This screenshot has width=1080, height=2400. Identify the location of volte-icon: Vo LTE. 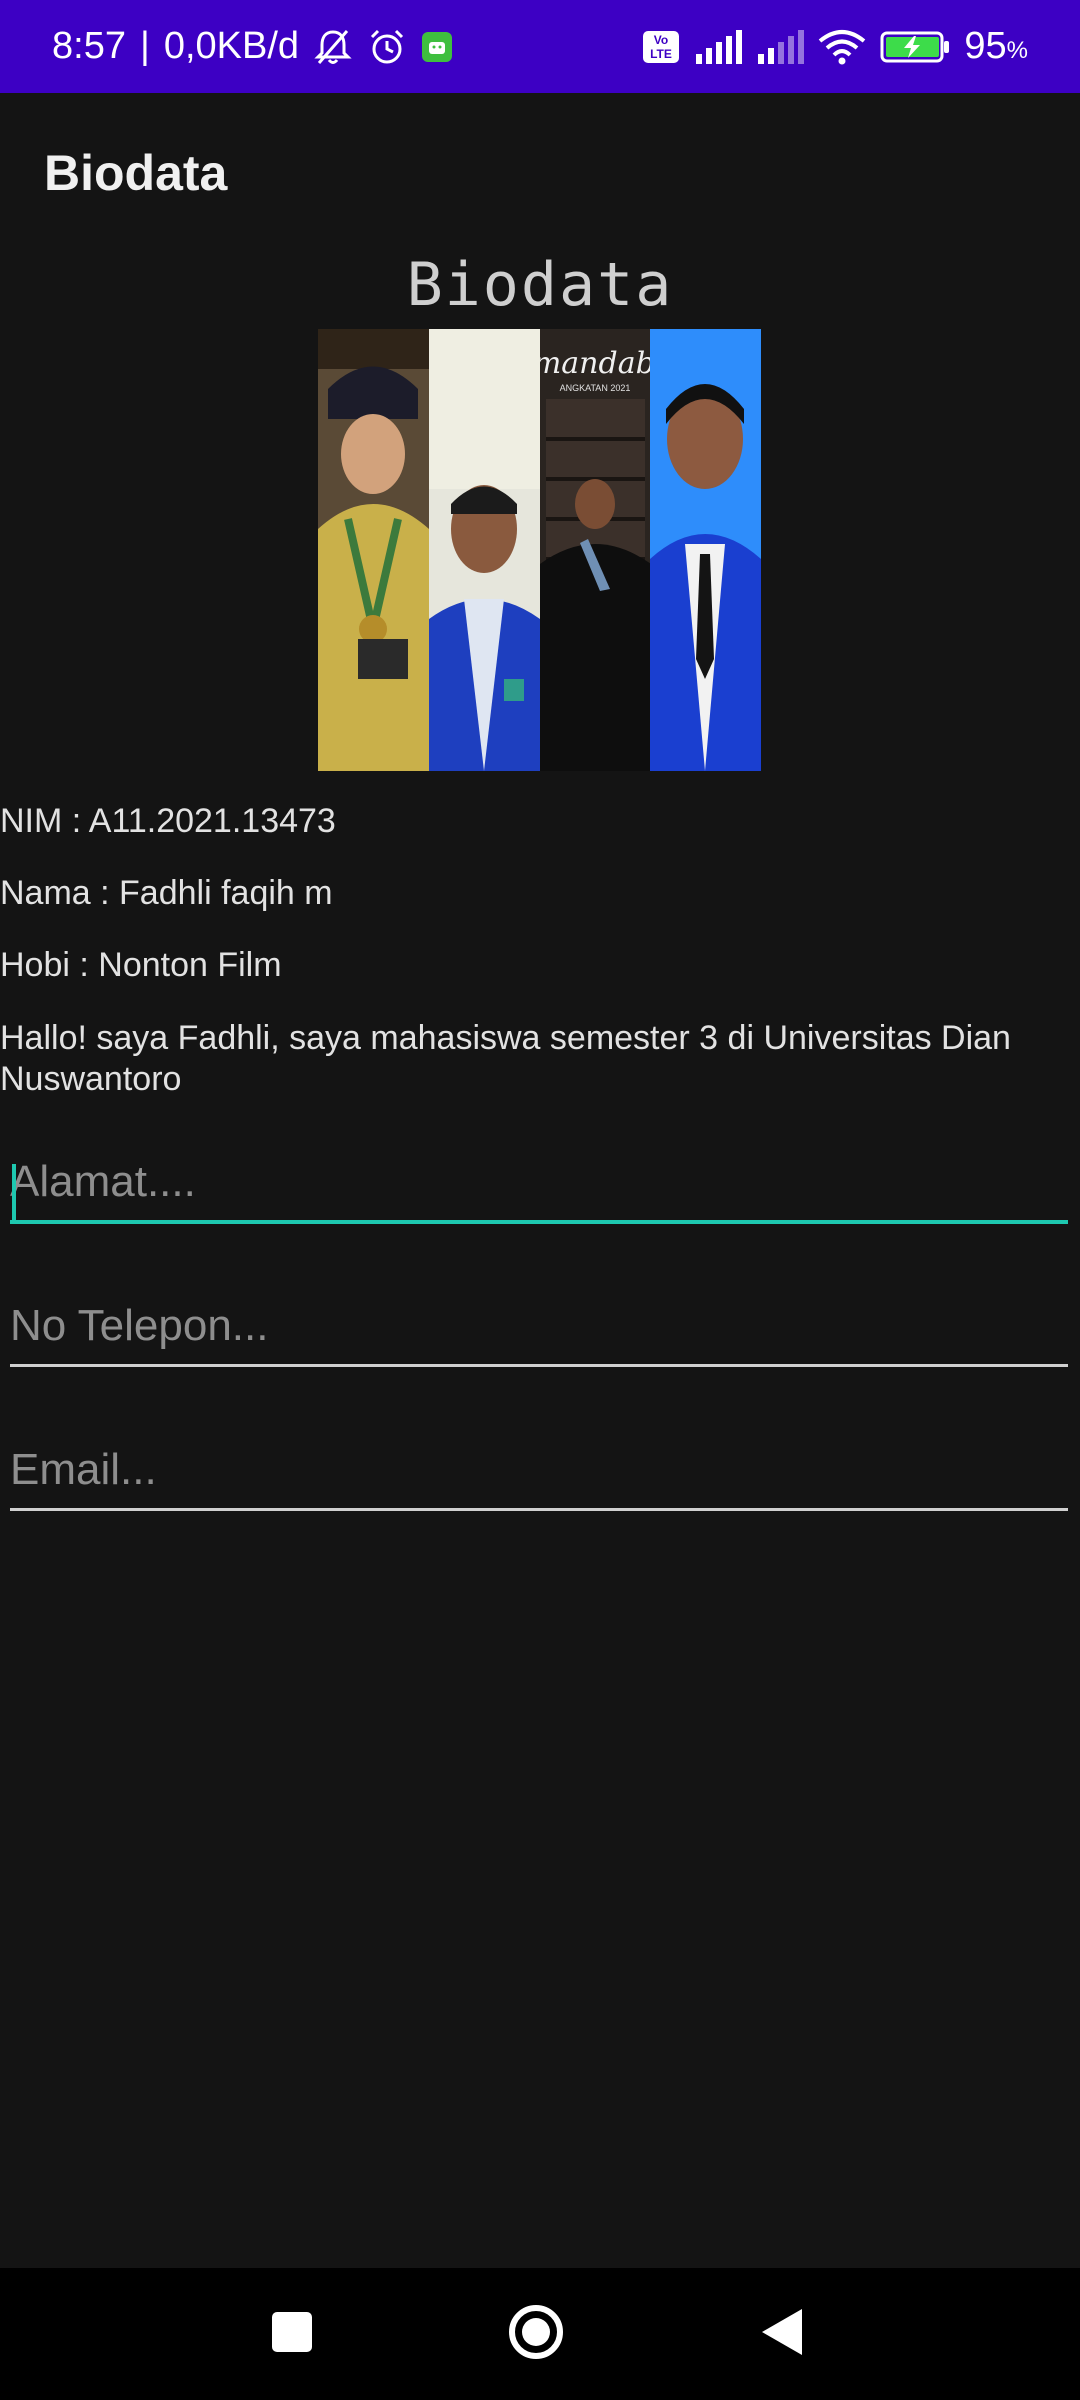
(661, 47).